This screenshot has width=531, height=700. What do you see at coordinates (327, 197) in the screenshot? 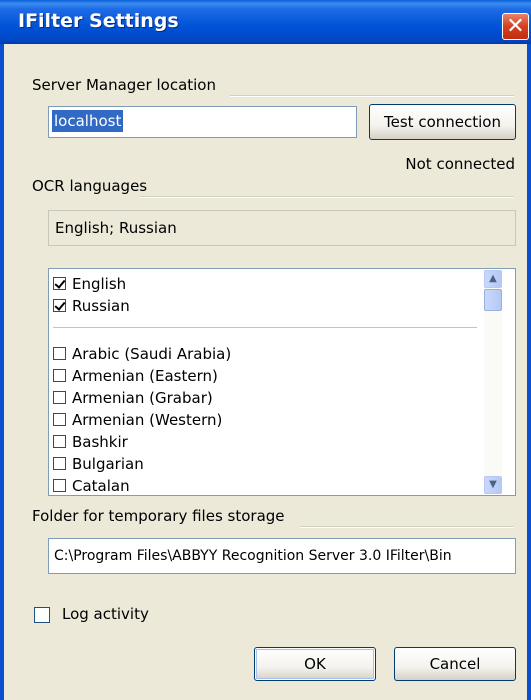
I see `ocr-group-line` at bounding box center [327, 197].